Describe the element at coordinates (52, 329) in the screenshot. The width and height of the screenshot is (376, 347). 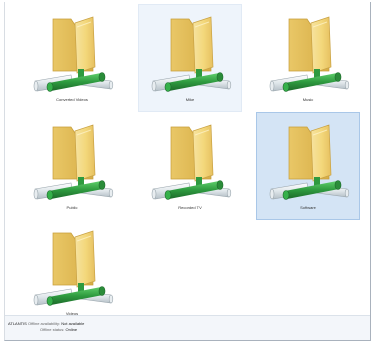
I see `details-status-label: Offline status:` at that location.